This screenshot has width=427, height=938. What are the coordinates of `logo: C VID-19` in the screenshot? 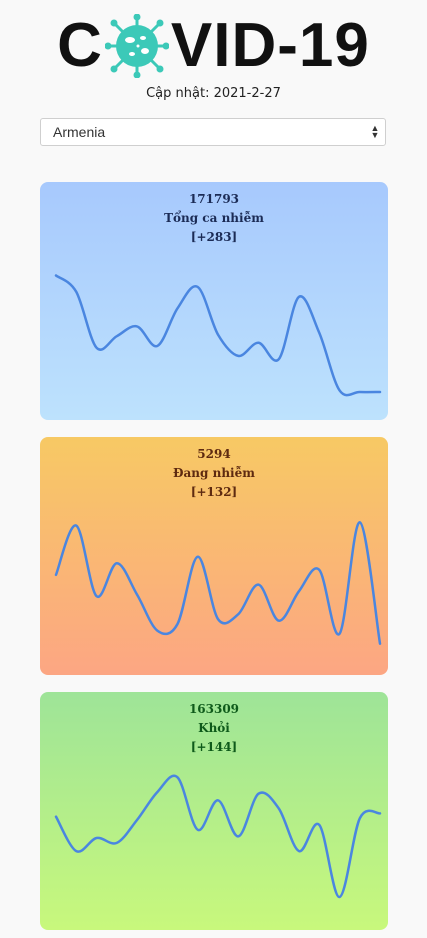 It's located at (213, 46).